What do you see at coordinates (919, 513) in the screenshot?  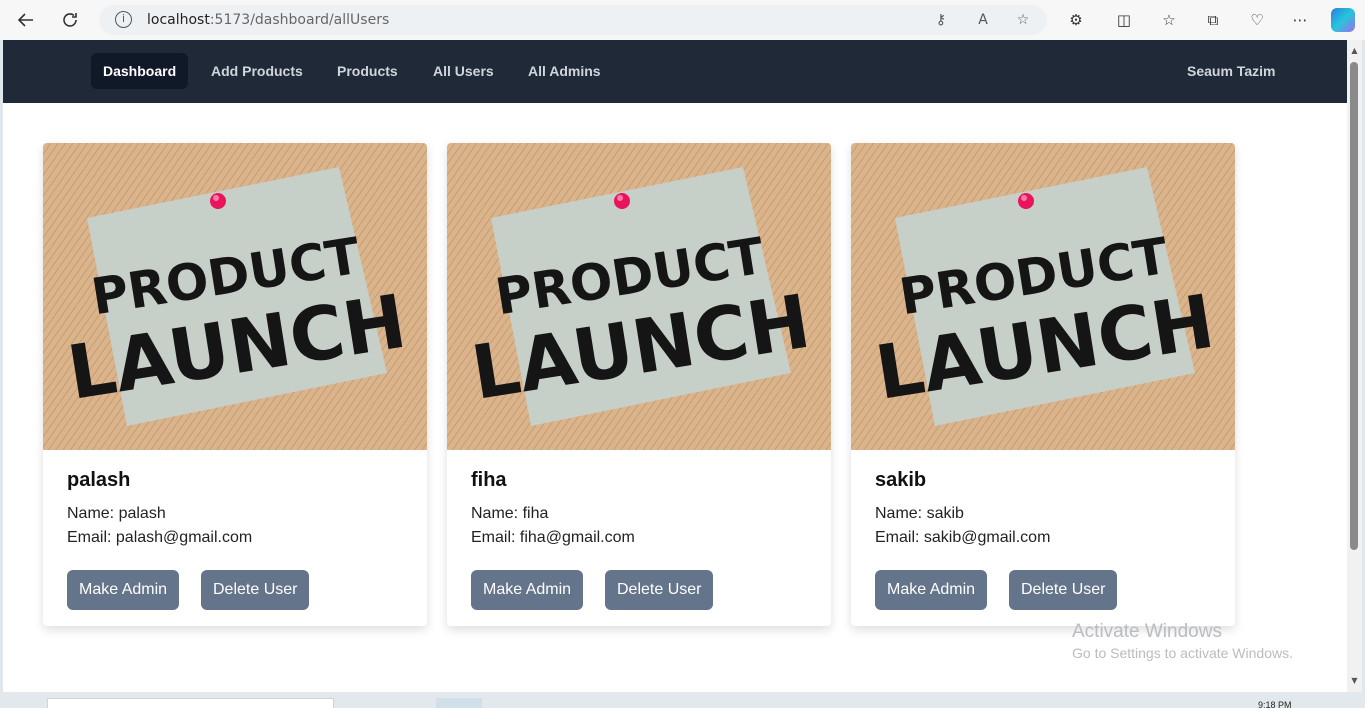 I see `user-name-line: Name: sakib` at bounding box center [919, 513].